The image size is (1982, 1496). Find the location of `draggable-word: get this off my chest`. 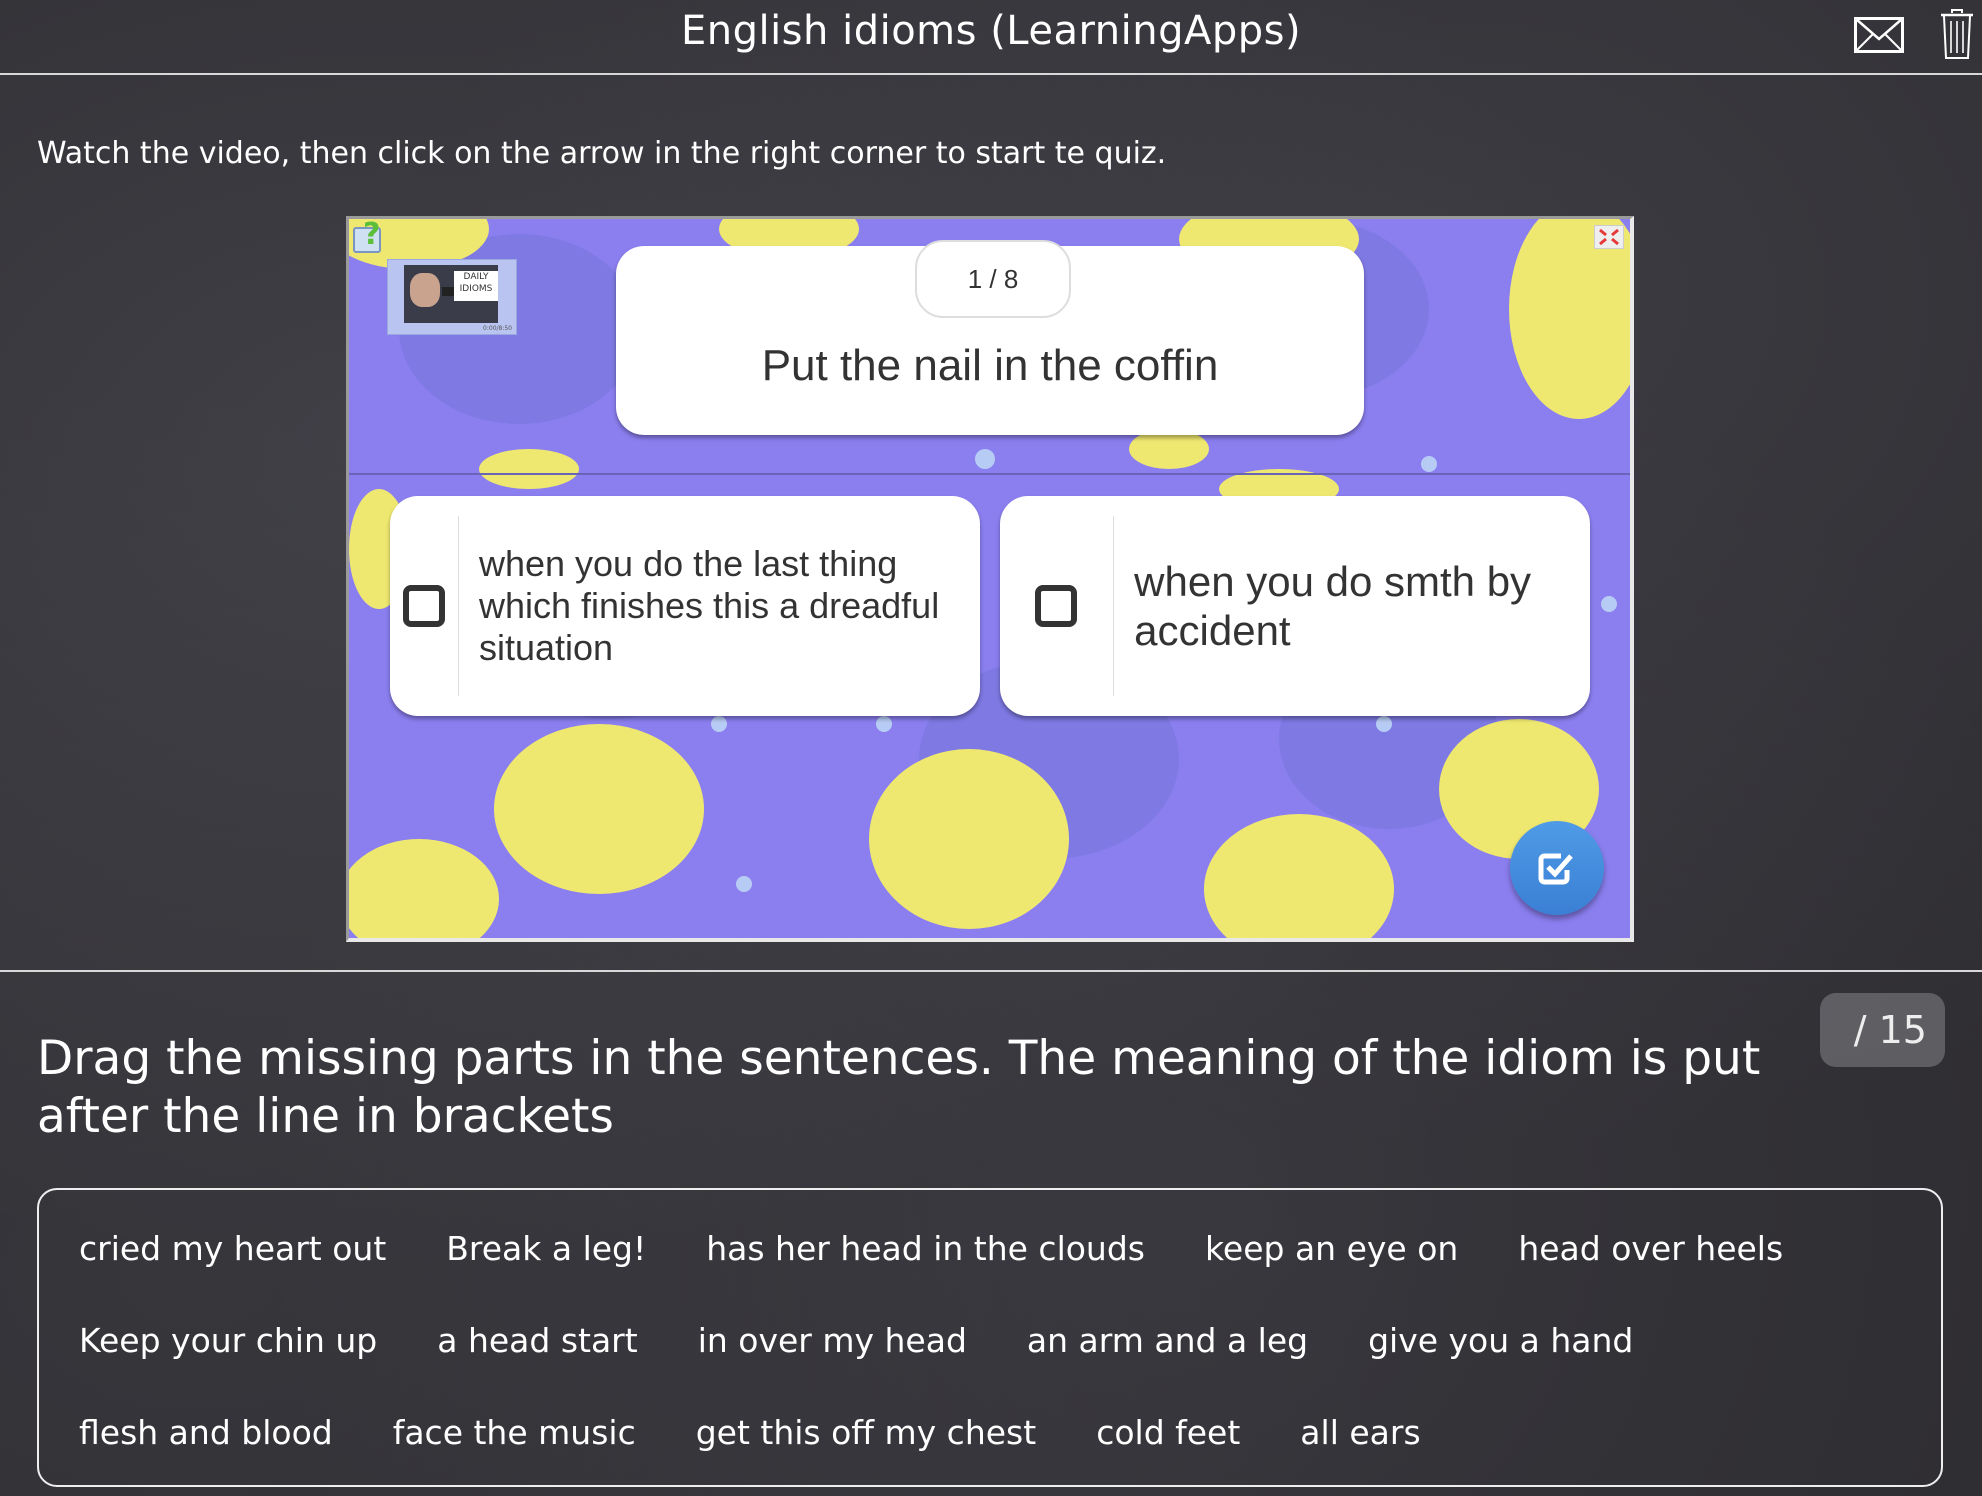

draggable-word: get this off my chest is located at coordinates (866, 1450).